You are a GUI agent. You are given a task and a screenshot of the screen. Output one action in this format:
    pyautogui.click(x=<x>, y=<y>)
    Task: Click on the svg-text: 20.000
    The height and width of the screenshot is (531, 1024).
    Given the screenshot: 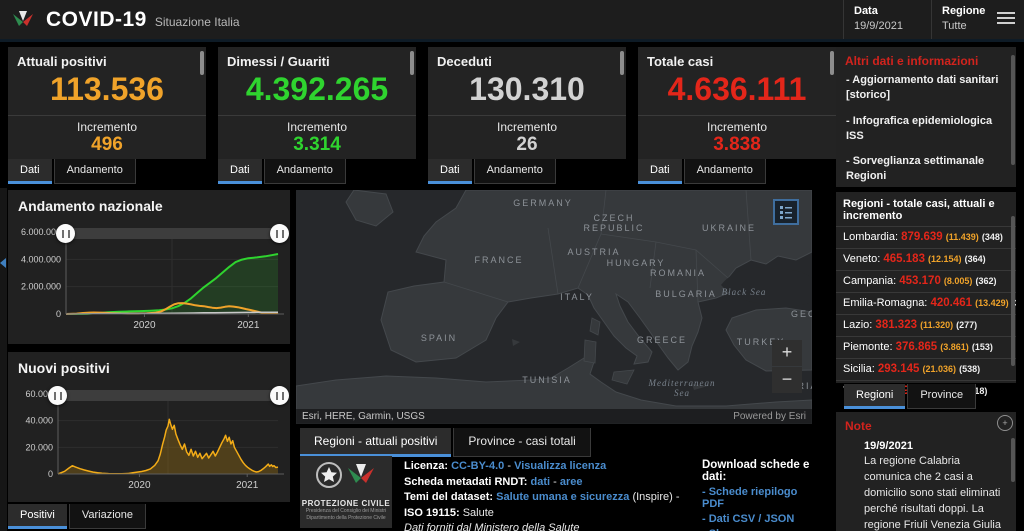 What is the action you would take?
    pyautogui.click(x=39, y=447)
    